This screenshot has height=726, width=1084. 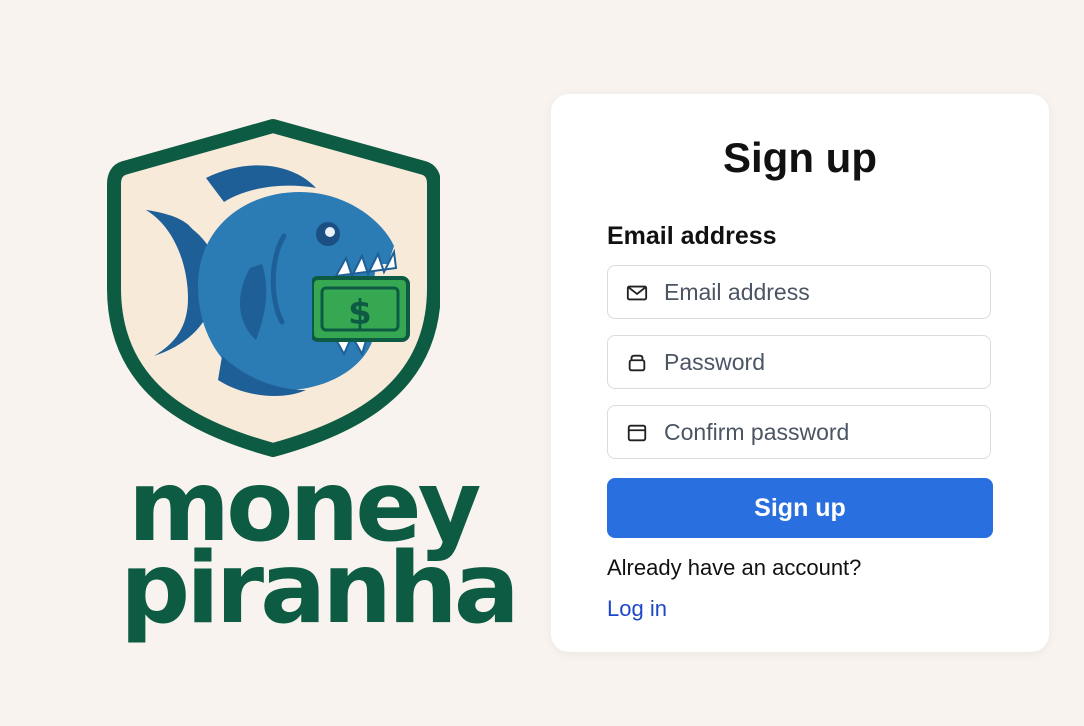 I want to click on confirm-password-field, so click(x=799, y=432).